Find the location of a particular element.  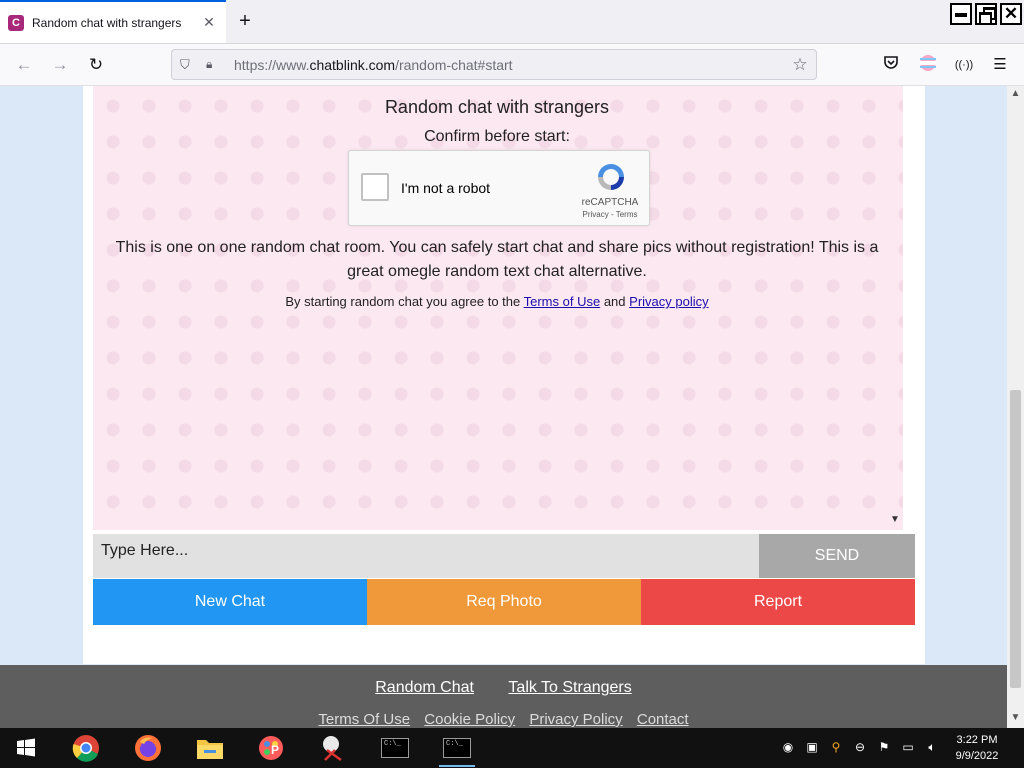

scroll-up-arrow-icon: ▲ is located at coordinates (1015, 93).